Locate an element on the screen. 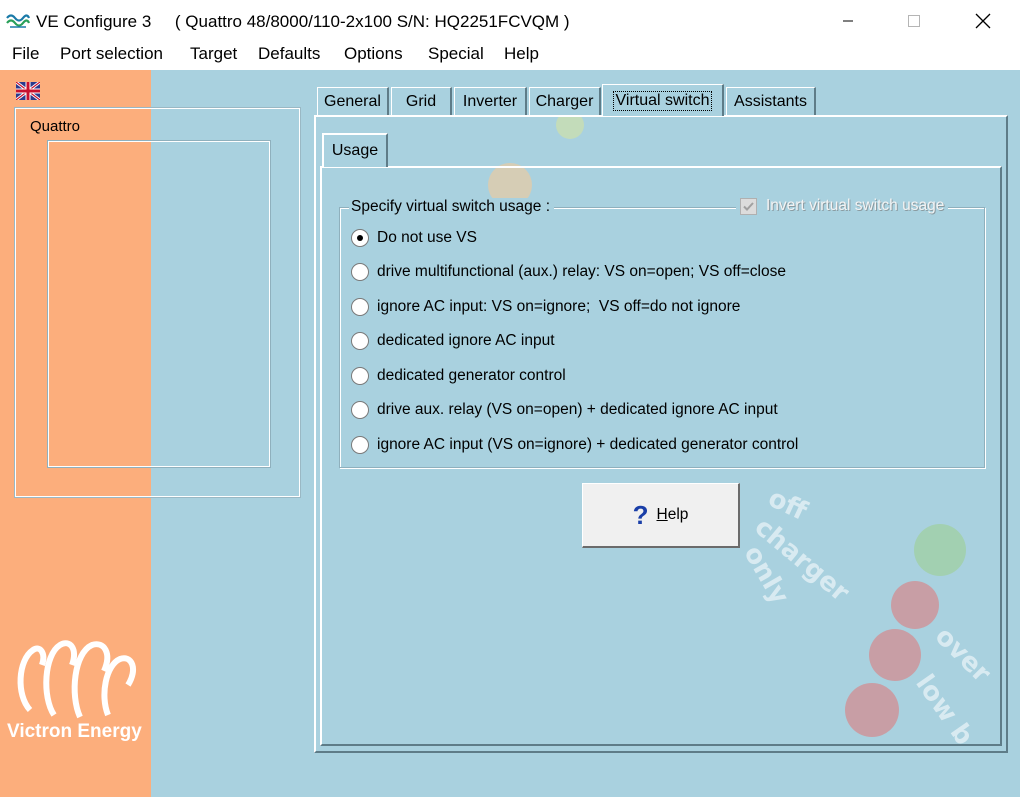 The height and width of the screenshot is (797, 1020). tab-grid-label: Grid is located at coordinates (421, 101).